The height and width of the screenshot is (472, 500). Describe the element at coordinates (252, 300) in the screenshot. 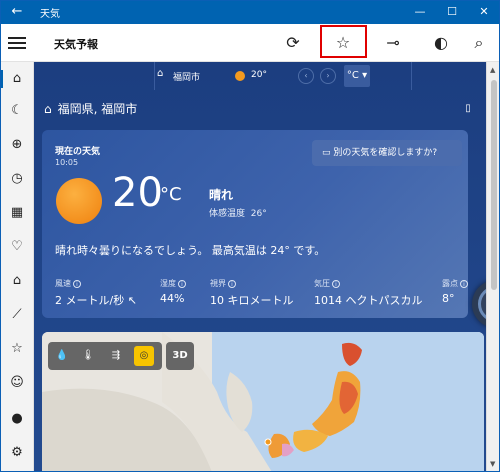

I see `metric-value: 10 キロメートル` at that location.